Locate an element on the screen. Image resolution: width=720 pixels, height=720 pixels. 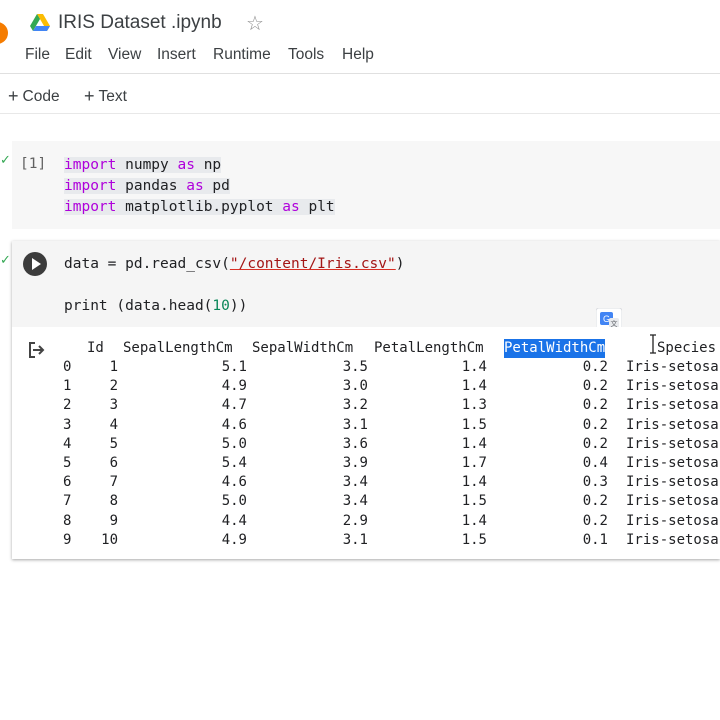
table-cell: 3.6 is located at coordinates (355, 443).